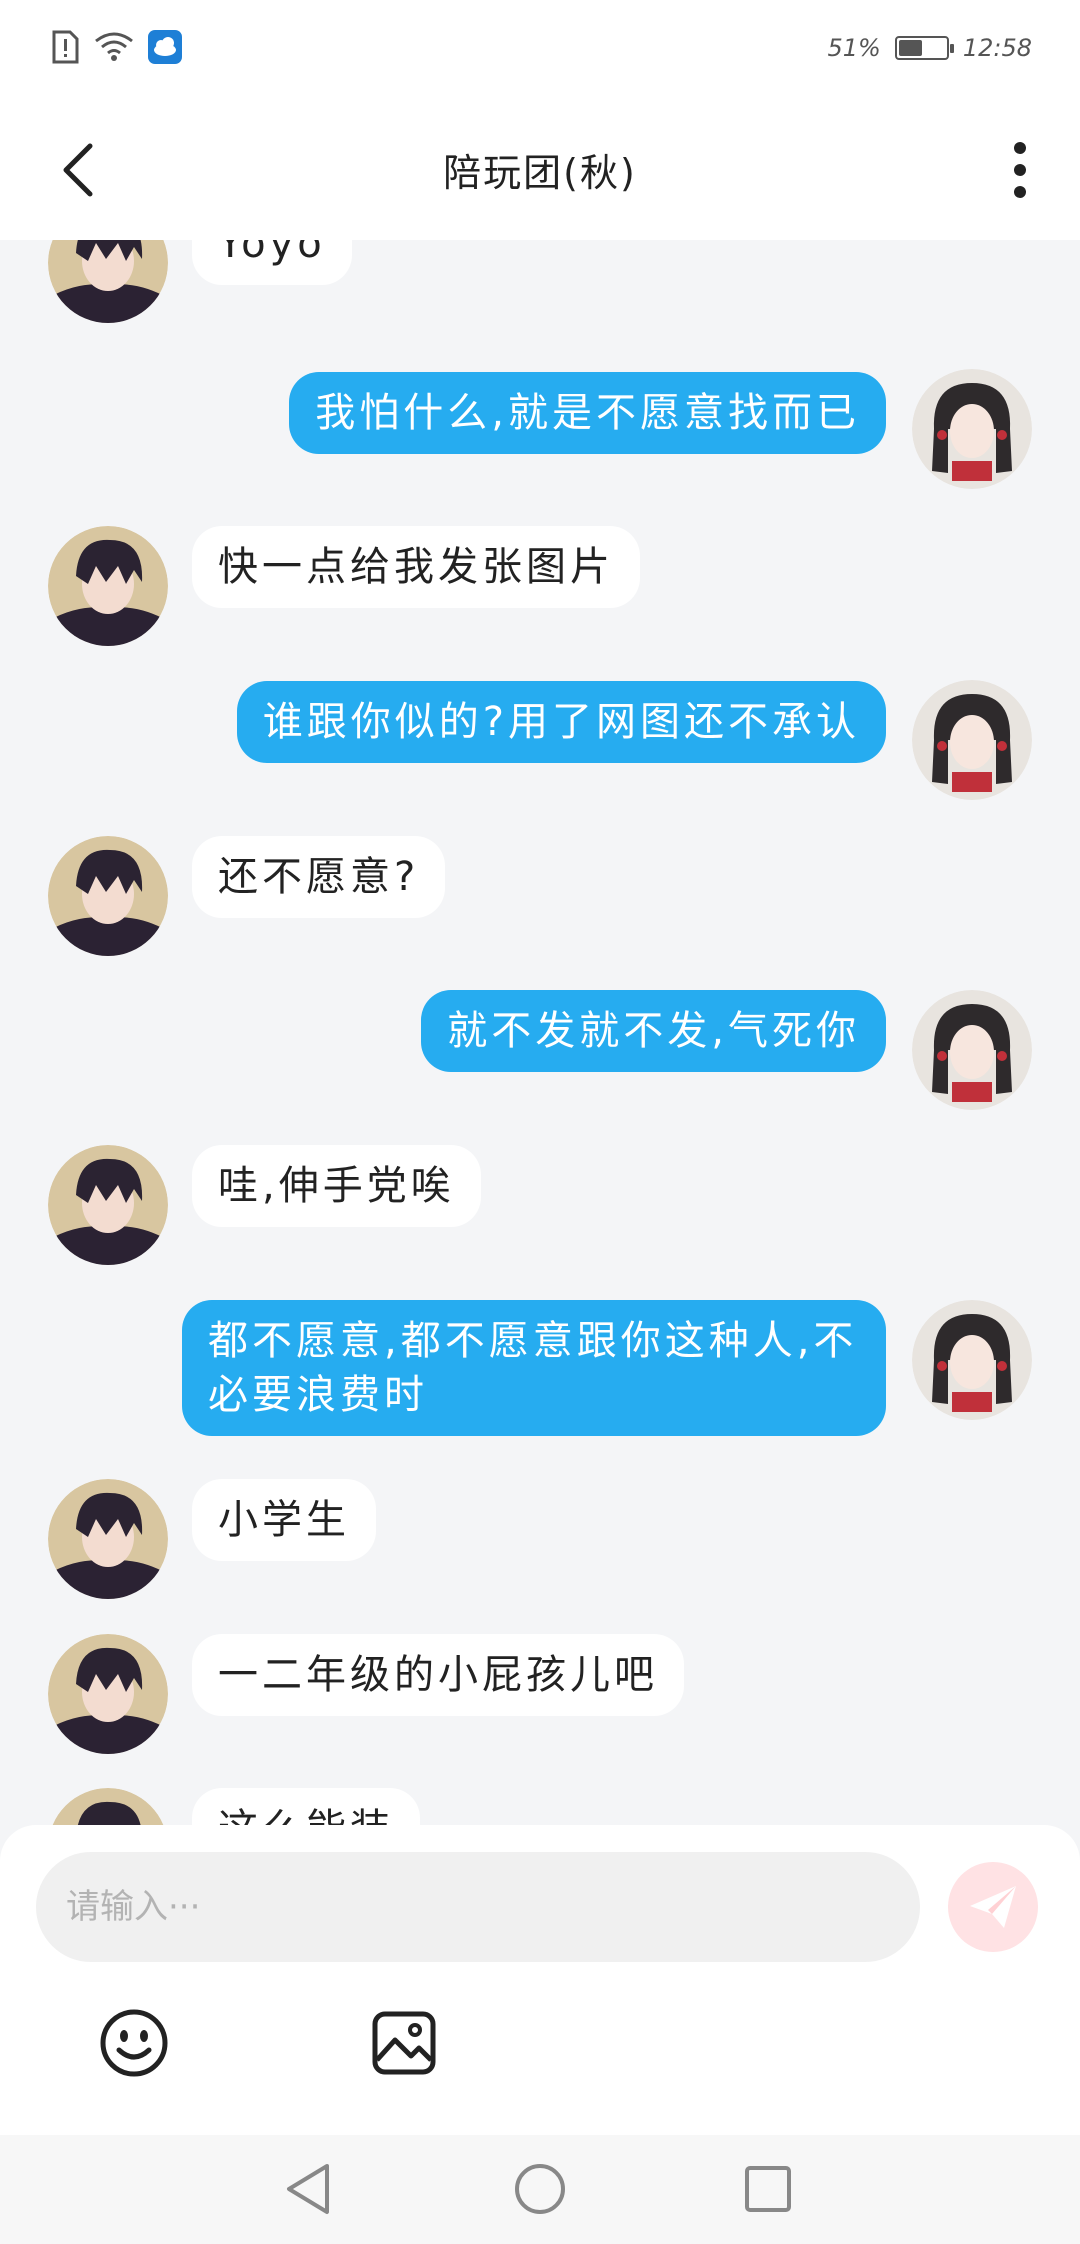  Describe the element at coordinates (306, 1806) in the screenshot. I see `message-bubble: 这么能装` at that location.